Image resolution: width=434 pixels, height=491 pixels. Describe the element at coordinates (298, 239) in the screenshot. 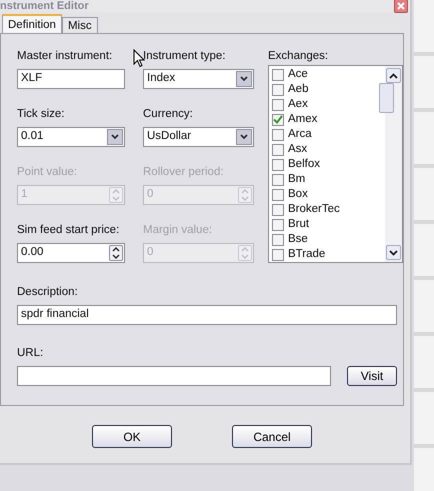

I see `list-item-label: Bse` at that location.